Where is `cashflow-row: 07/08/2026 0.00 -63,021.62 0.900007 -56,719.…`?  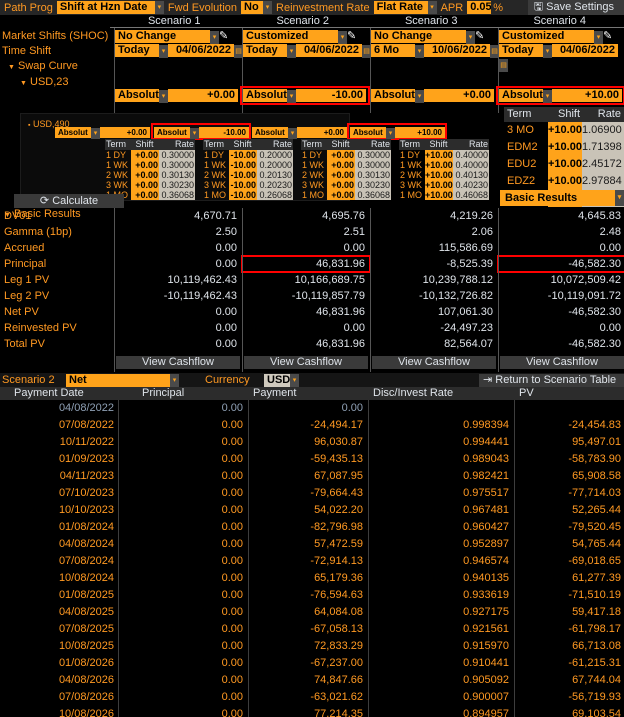 cashflow-row: 07/08/2026 0.00 -63,021.62 0.900007 -56,719.… is located at coordinates (312, 697).